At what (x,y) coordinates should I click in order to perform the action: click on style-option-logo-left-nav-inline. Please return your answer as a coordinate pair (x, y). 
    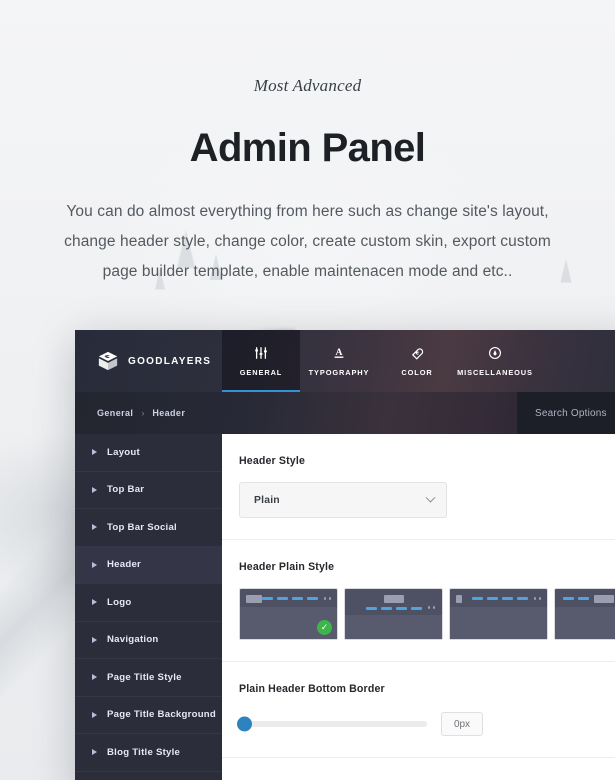
    Looking at the image, I should click on (498, 614).